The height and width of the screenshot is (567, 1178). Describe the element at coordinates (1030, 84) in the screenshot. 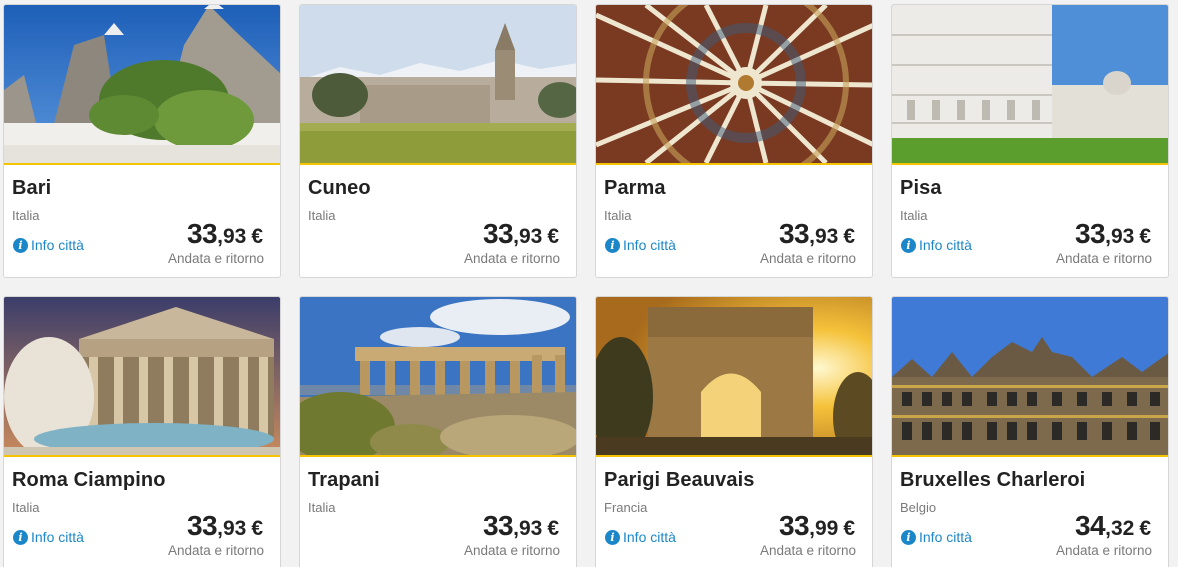

I see `leaning-tower-photo` at that location.